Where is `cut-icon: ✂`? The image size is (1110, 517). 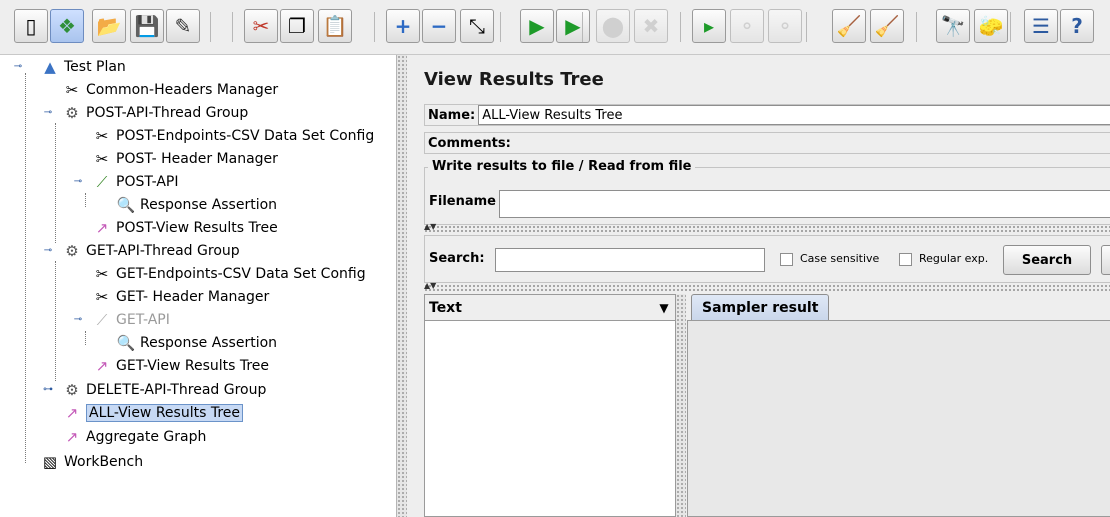
cut-icon: ✂ is located at coordinates (261, 26).